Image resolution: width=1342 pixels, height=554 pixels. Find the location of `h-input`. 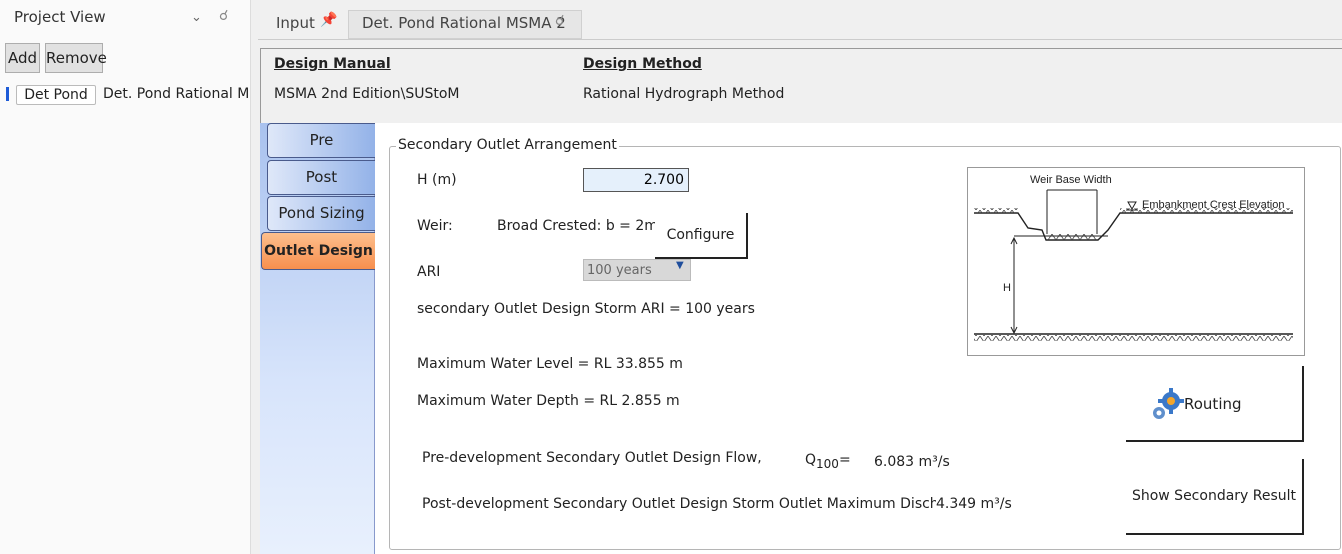

h-input is located at coordinates (636, 180).